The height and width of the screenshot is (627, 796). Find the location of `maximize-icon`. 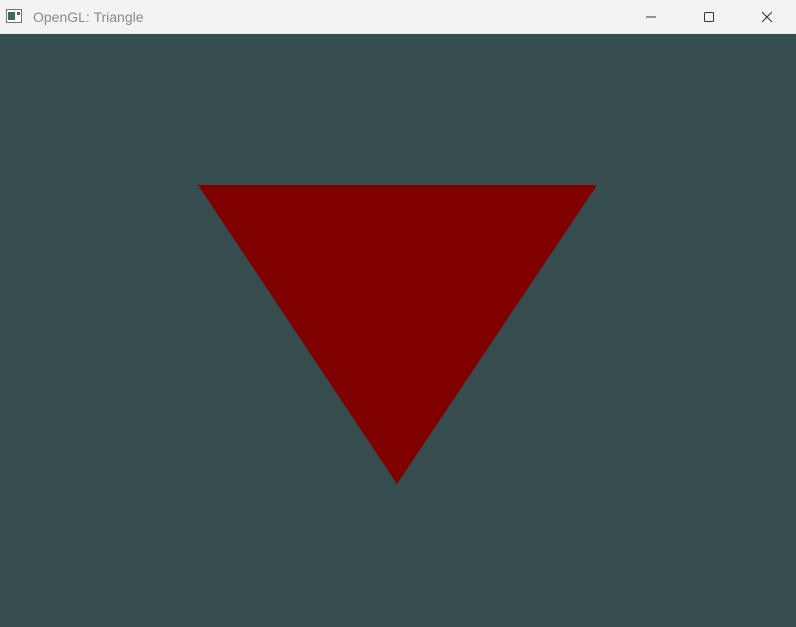

maximize-icon is located at coordinates (709, 17).